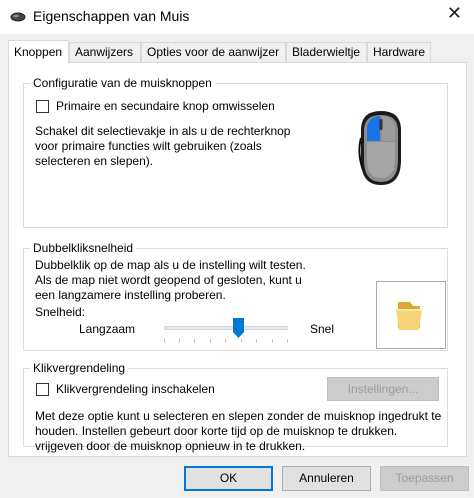 This screenshot has width=474, height=498. What do you see at coordinates (381, 149) in the screenshot?
I see `mouse-illustration-icon` at bounding box center [381, 149].